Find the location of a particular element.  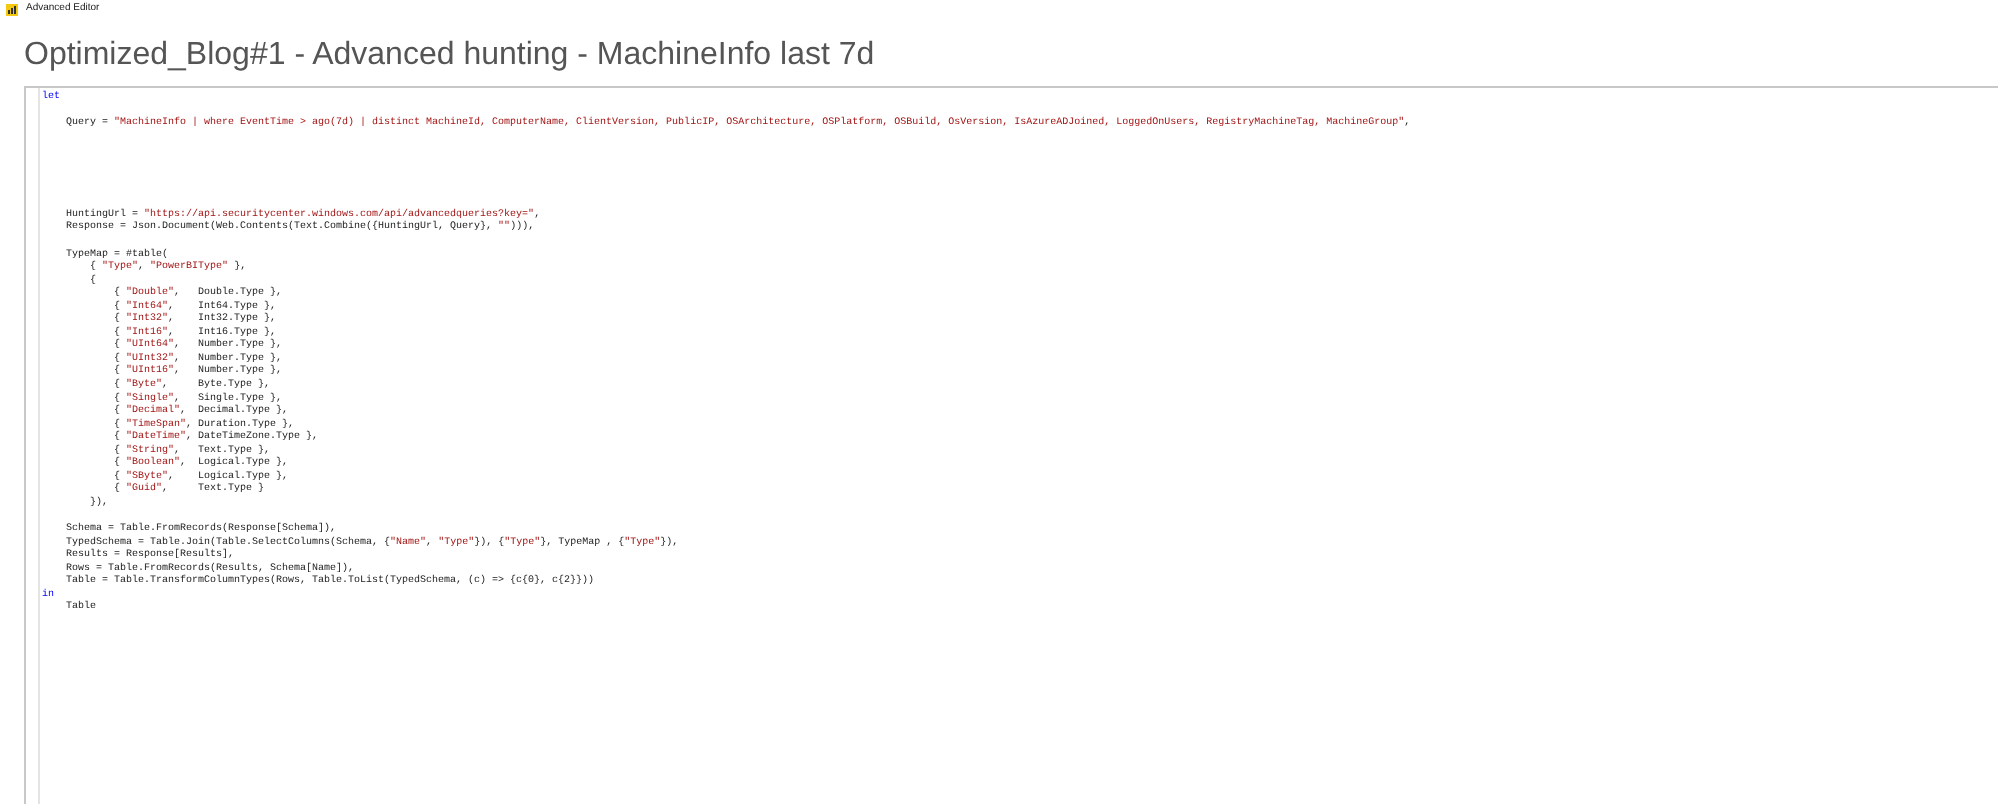

app-logo-icon is located at coordinates (12, 10).